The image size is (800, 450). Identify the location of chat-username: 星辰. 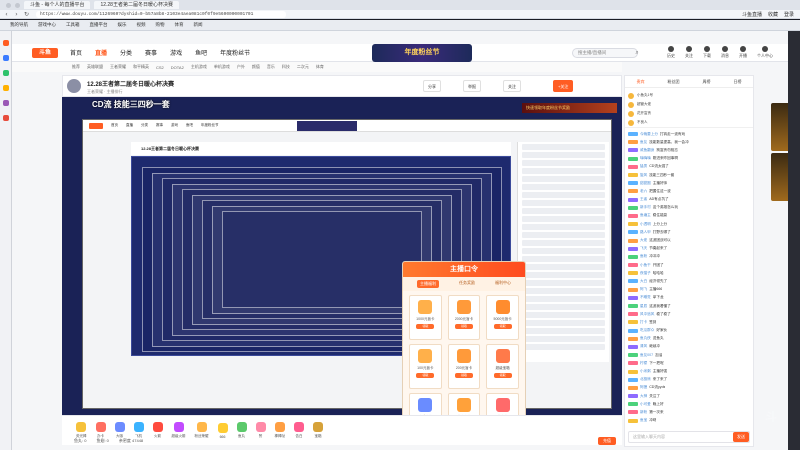
(643, 306).